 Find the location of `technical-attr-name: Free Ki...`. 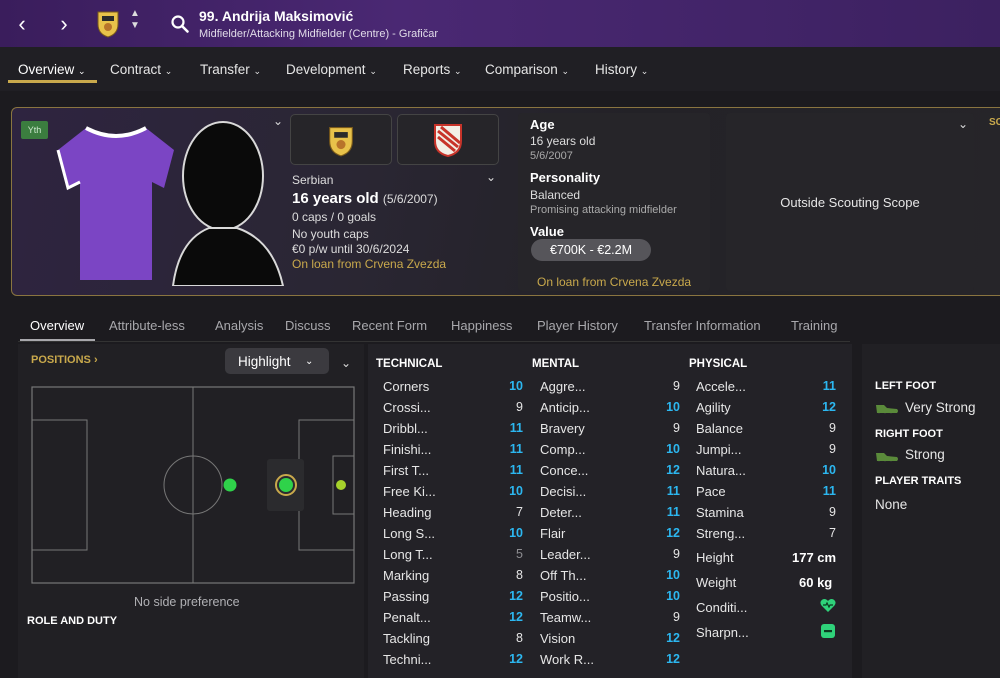

technical-attr-name: Free Ki... is located at coordinates (409, 491).